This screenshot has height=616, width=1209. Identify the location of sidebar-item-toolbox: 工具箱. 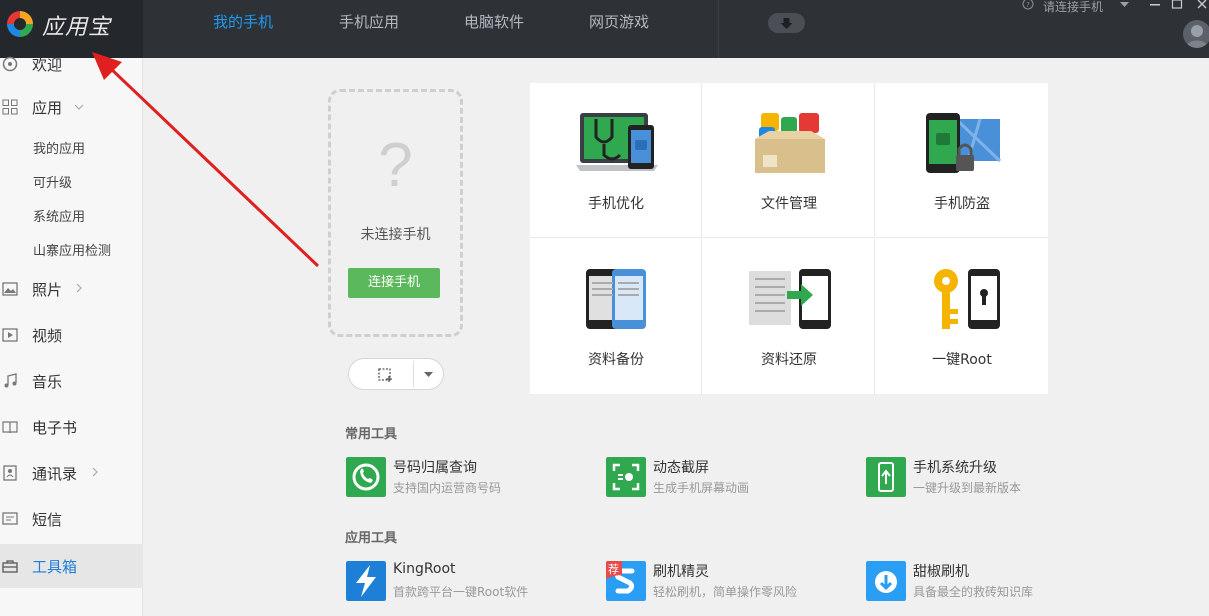
(71, 566).